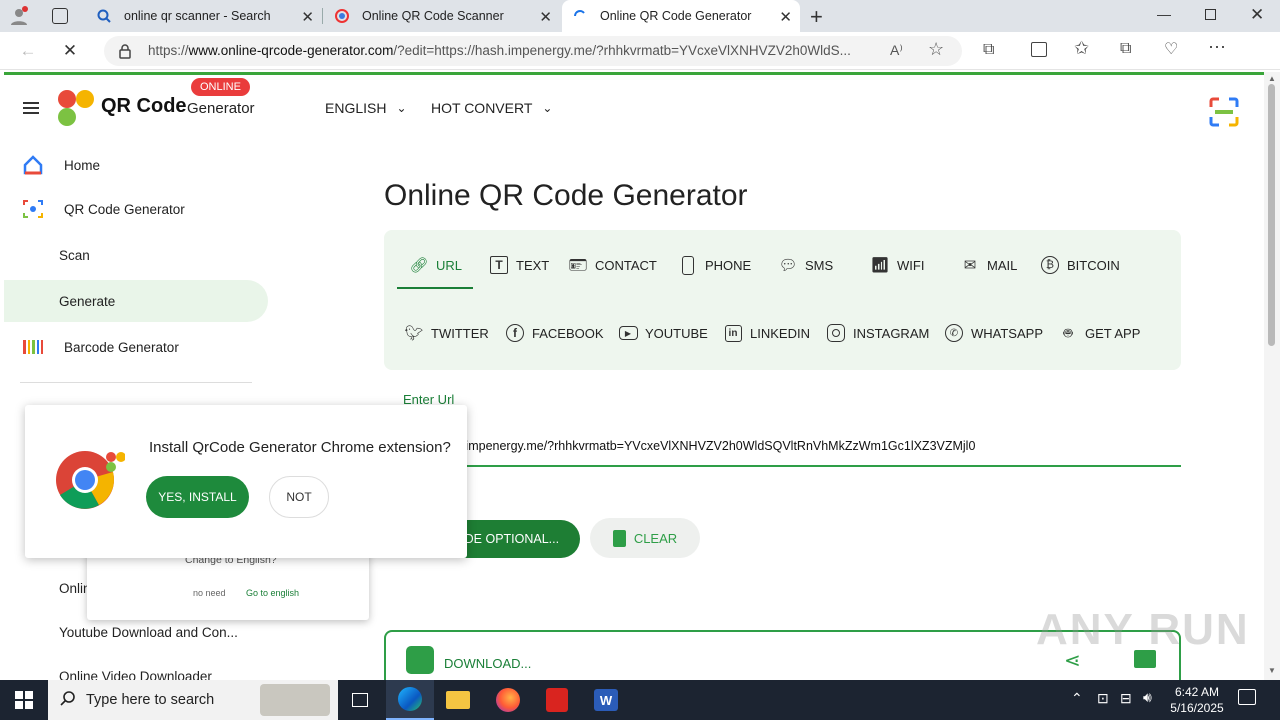 The height and width of the screenshot is (720, 1280). I want to click on favorite-star-icon: ☆, so click(936, 49).